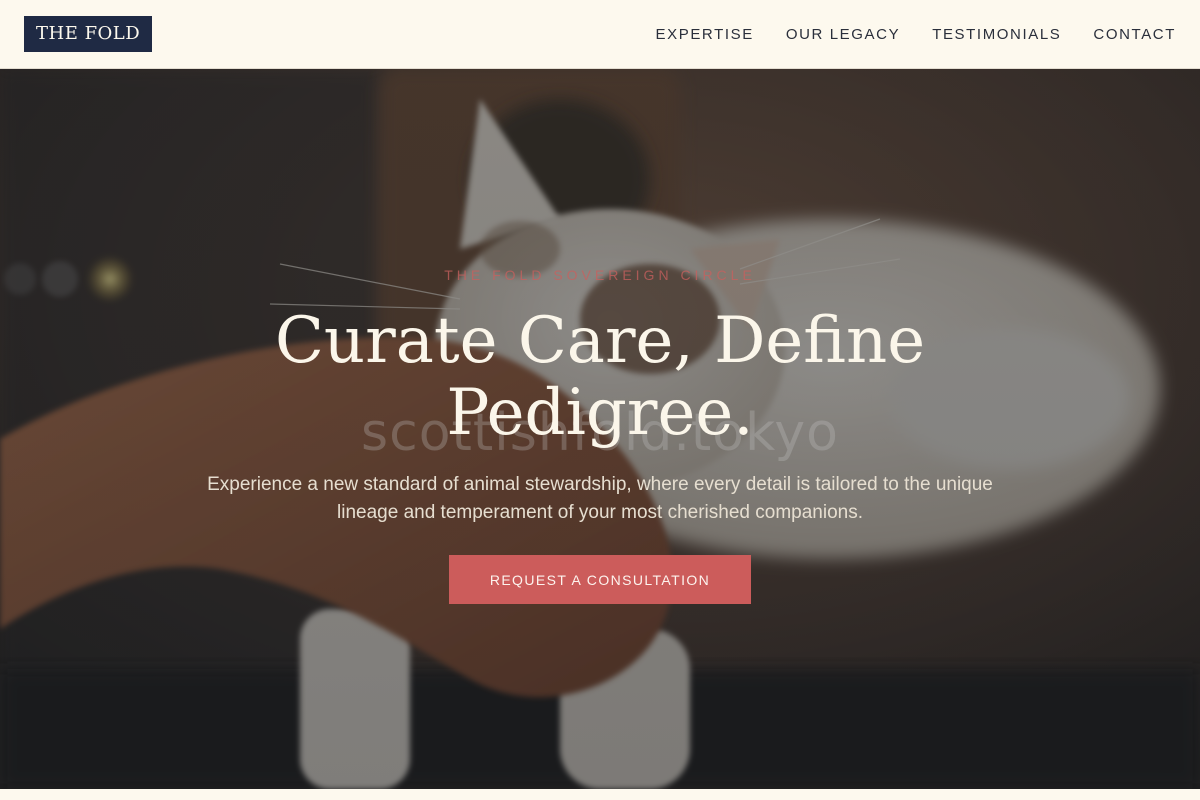 The width and height of the screenshot is (1200, 800). What do you see at coordinates (705, 34) in the screenshot?
I see `nav-expertise: EXPERTISE` at bounding box center [705, 34].